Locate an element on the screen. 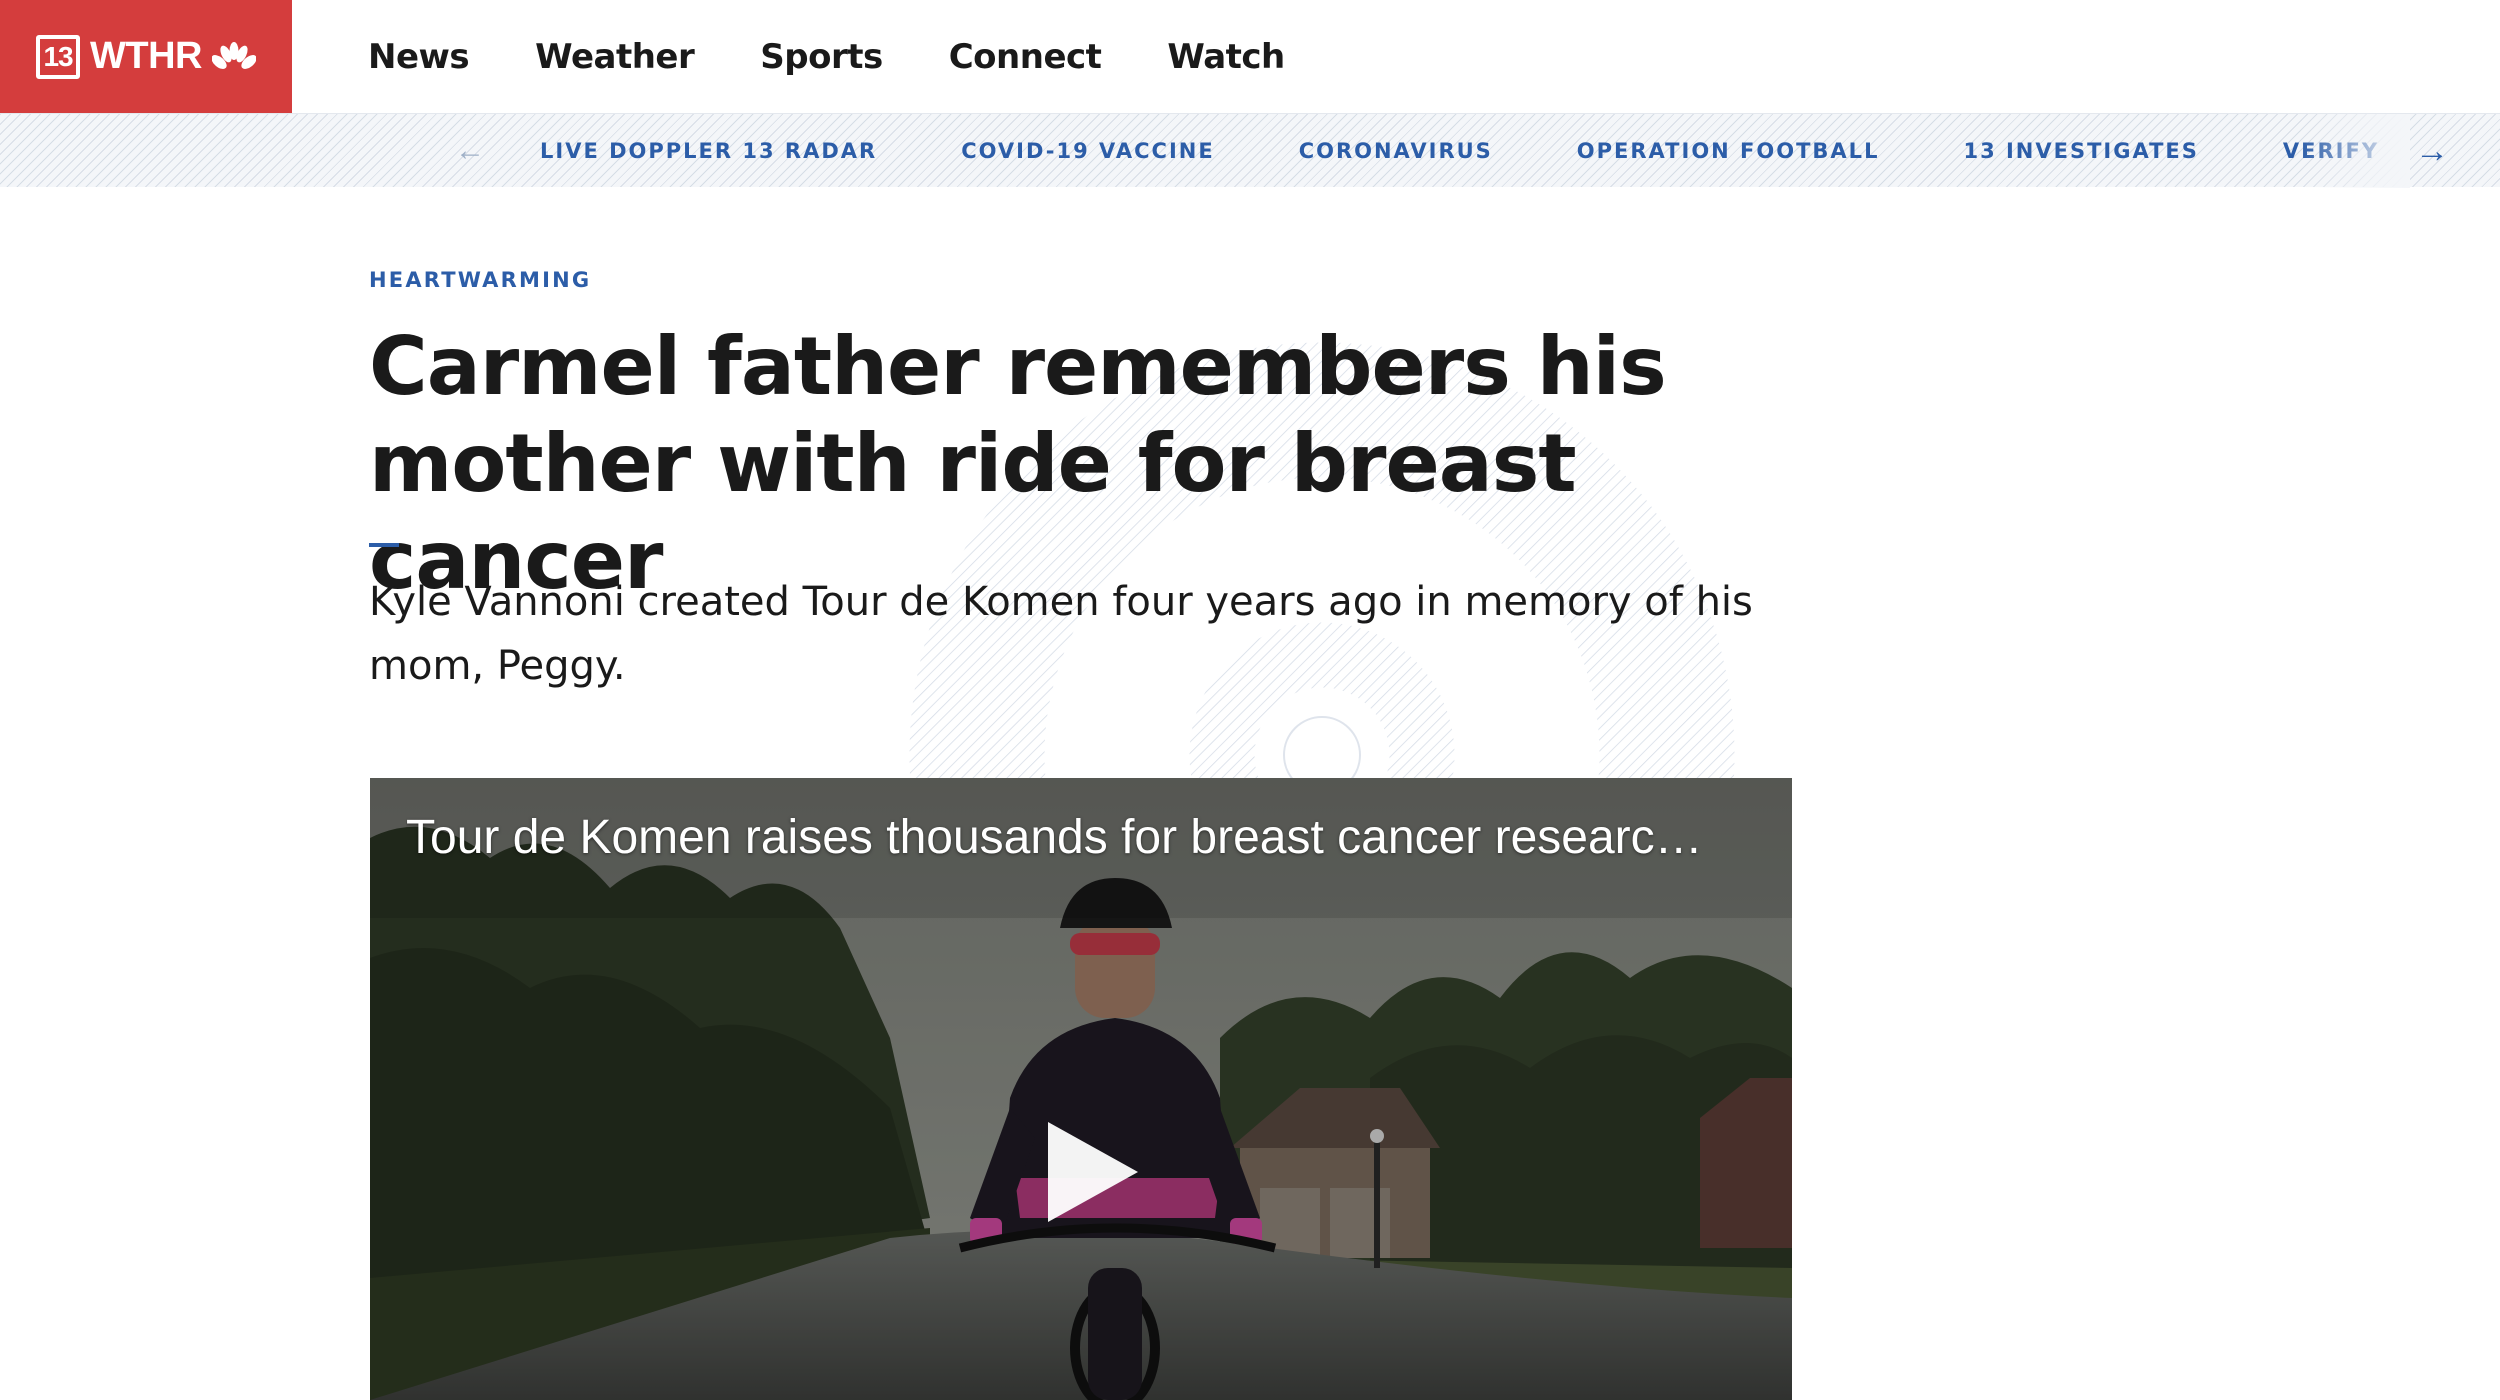 The image size is (2500, 1400). article-category: HEARTWARMING is located at coordinates (480, 280).